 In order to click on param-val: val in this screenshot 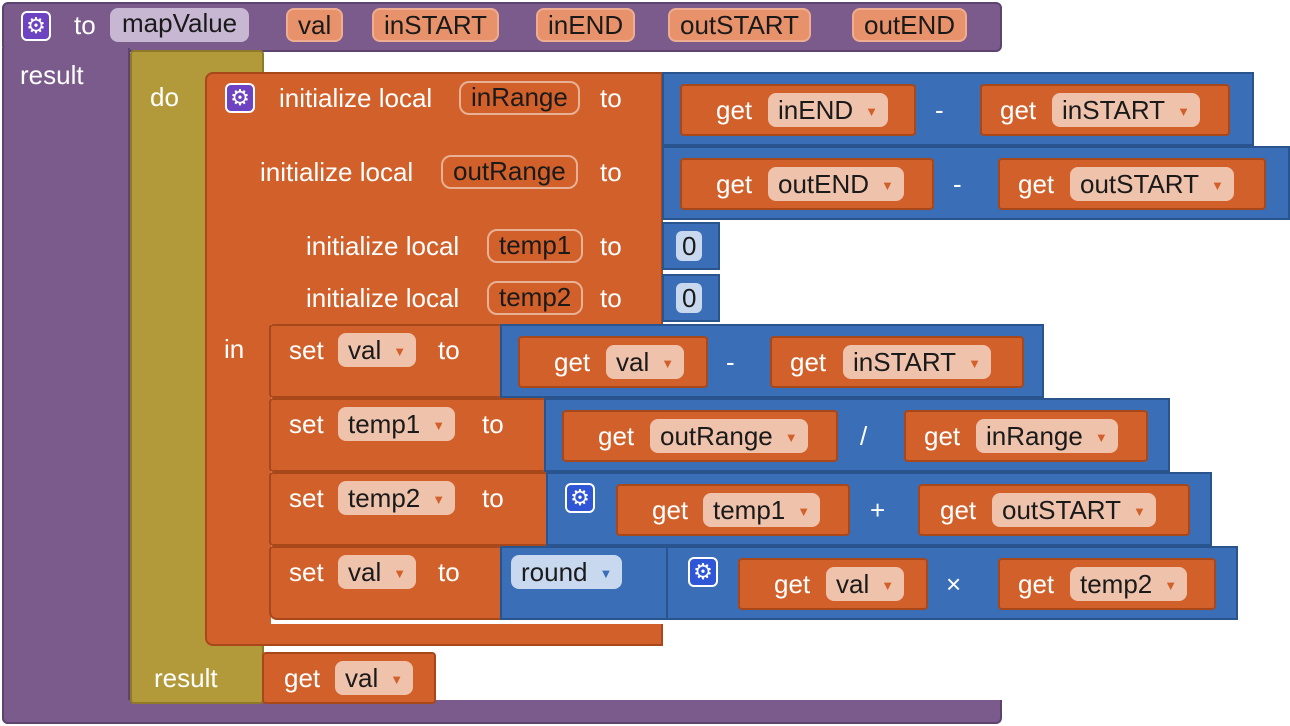, I will do `click(315, 25)`.